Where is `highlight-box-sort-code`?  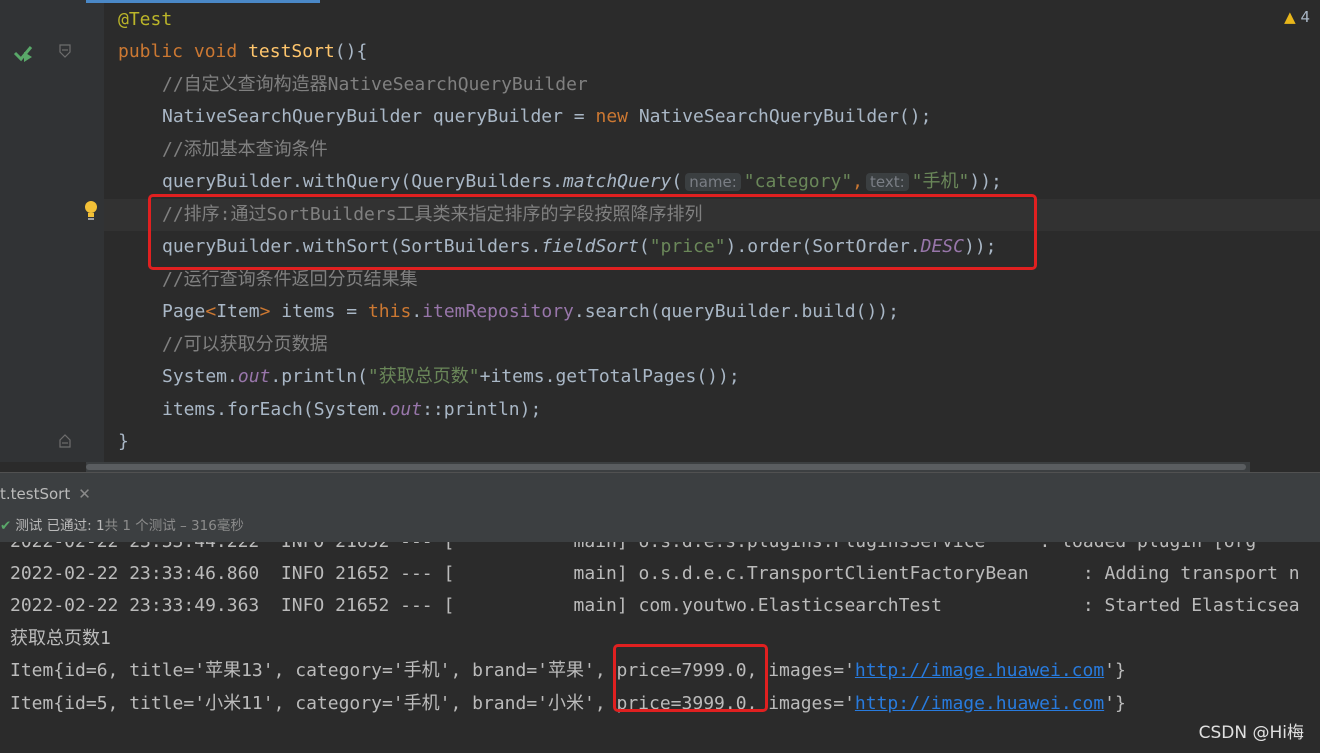
highlight-box-sort-code is located at coordinates (592, 232).